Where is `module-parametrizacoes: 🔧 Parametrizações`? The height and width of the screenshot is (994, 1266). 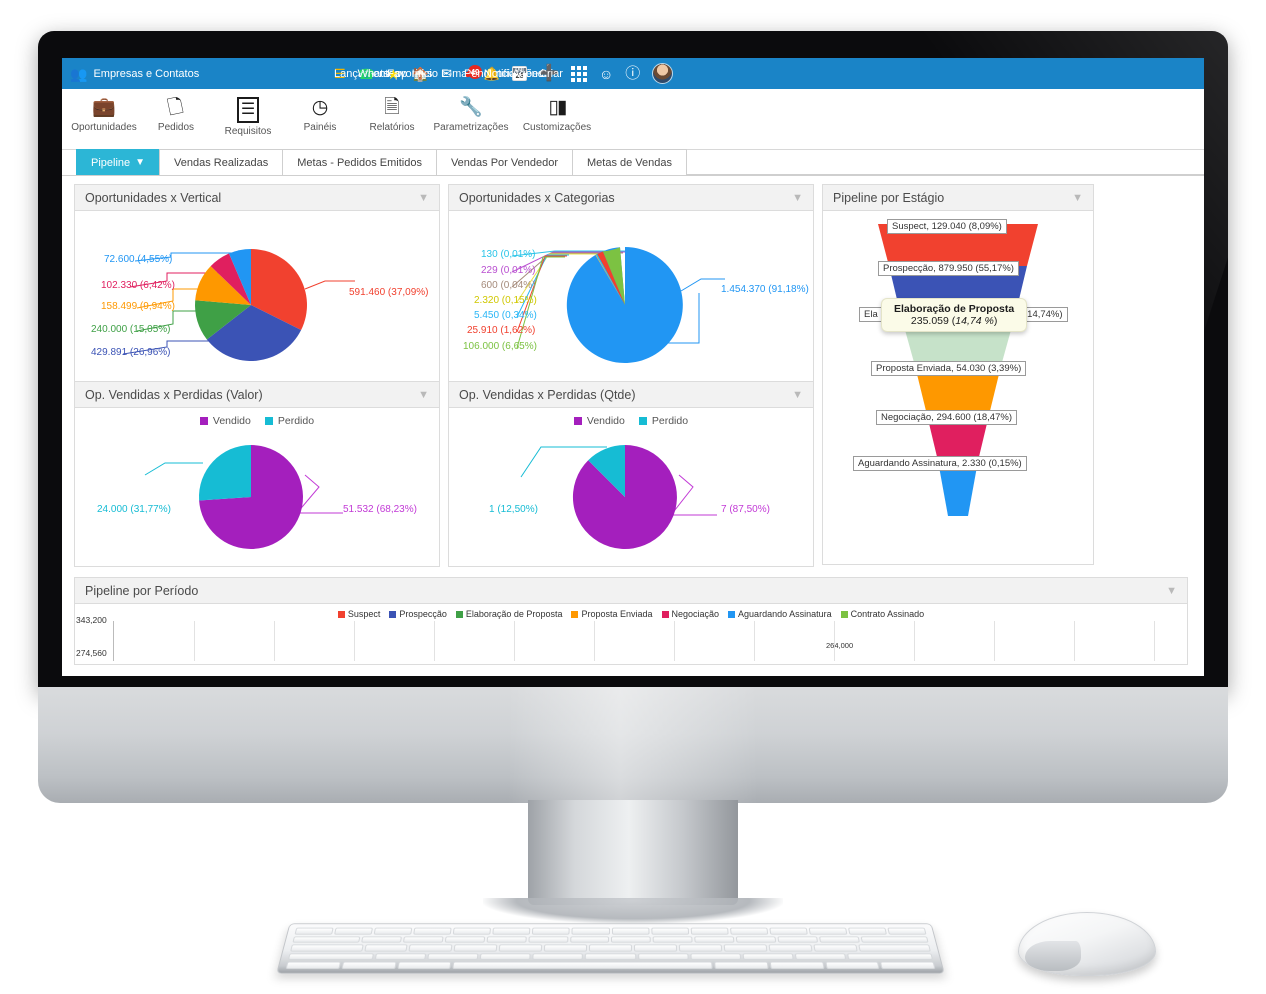 module-parametrizacoes: 🔧 Parametrizações is located at coordinates (471, 114).